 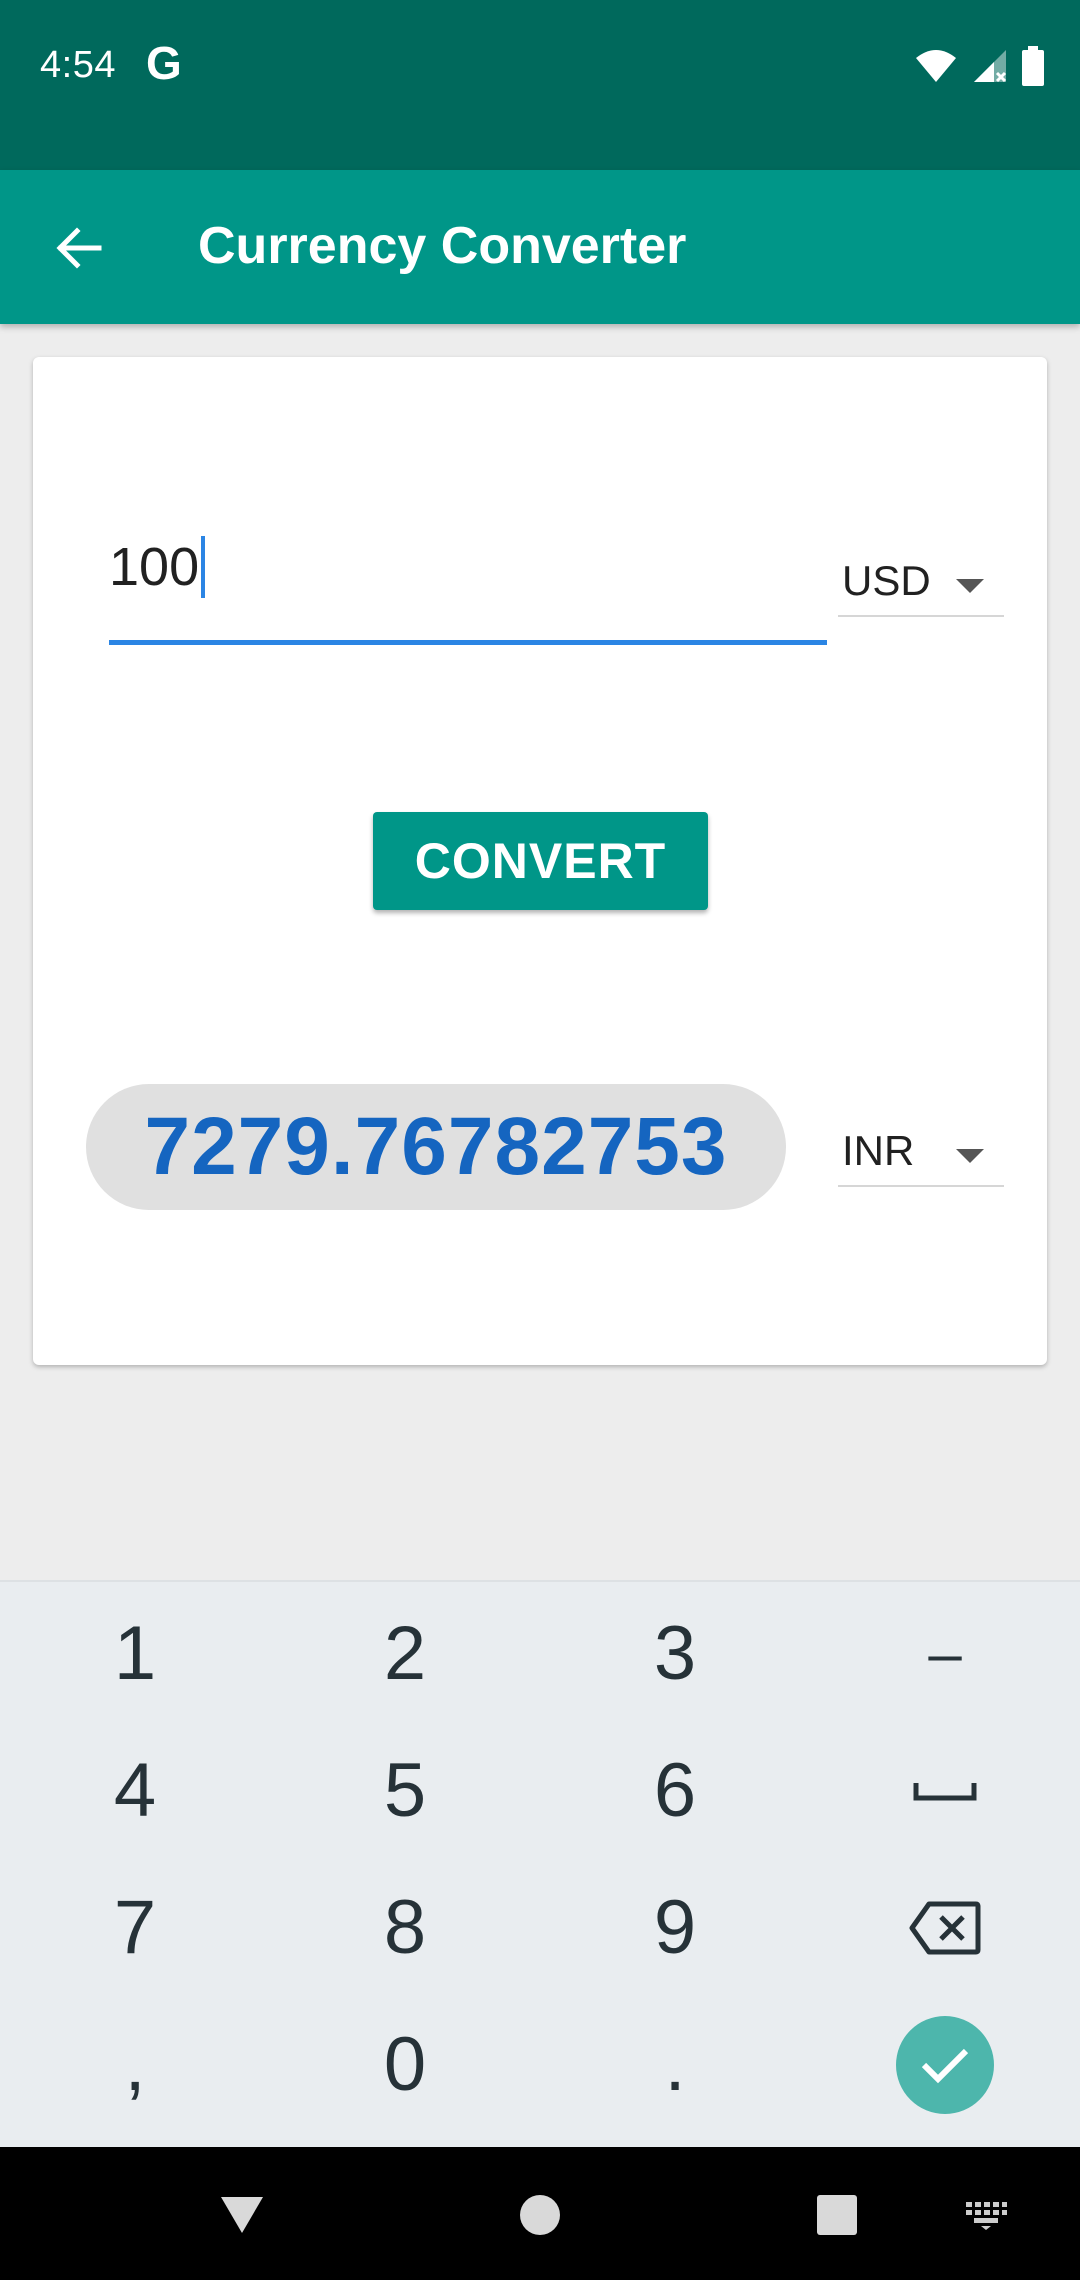 I want to click on nav-home-button, so click(x=540, y=2215).